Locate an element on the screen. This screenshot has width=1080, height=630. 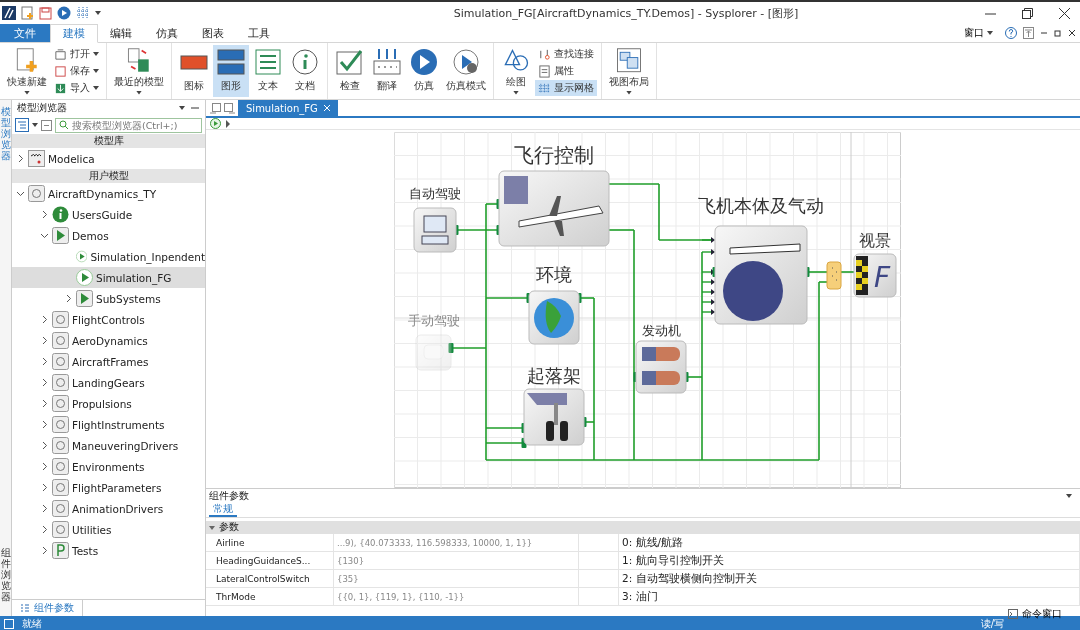
parameter-value: {35} is located at coordinates (456, 578).